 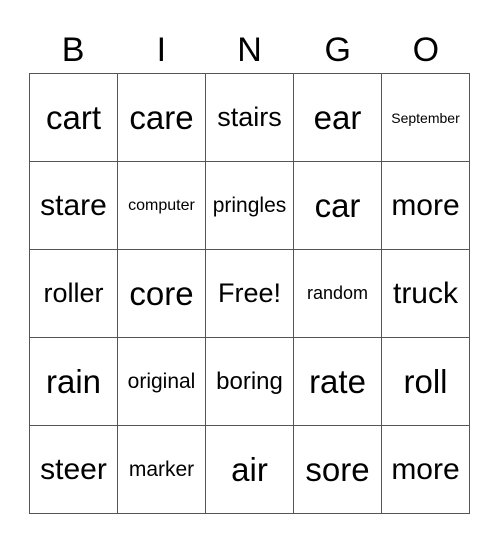 I want to click on bingo-cell: random, so click(x=338, y=294).